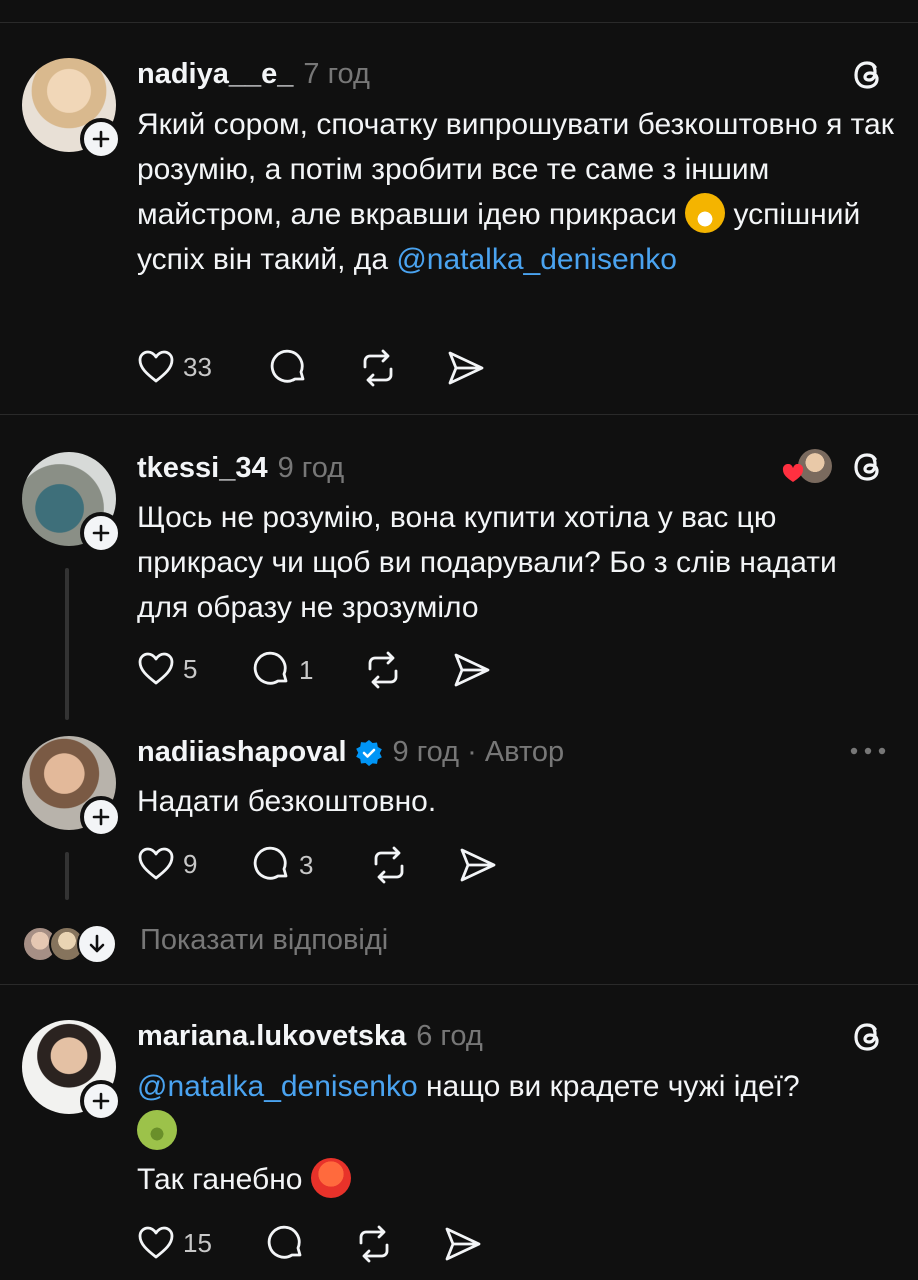  What do you see at coordinates (311, 468) in the screenshot?
I see `timestamp: 9 год` at bounding box center [311, 468].